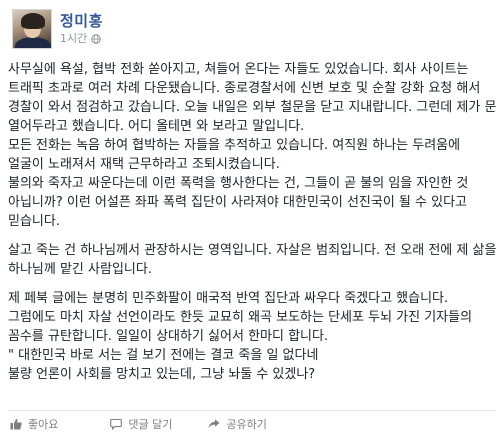 Image resolution: width=504 pixels, height=437 pixels. Describe the element at coordinates (96, 39) in the screenshot. I see `globe-icon` at that location.